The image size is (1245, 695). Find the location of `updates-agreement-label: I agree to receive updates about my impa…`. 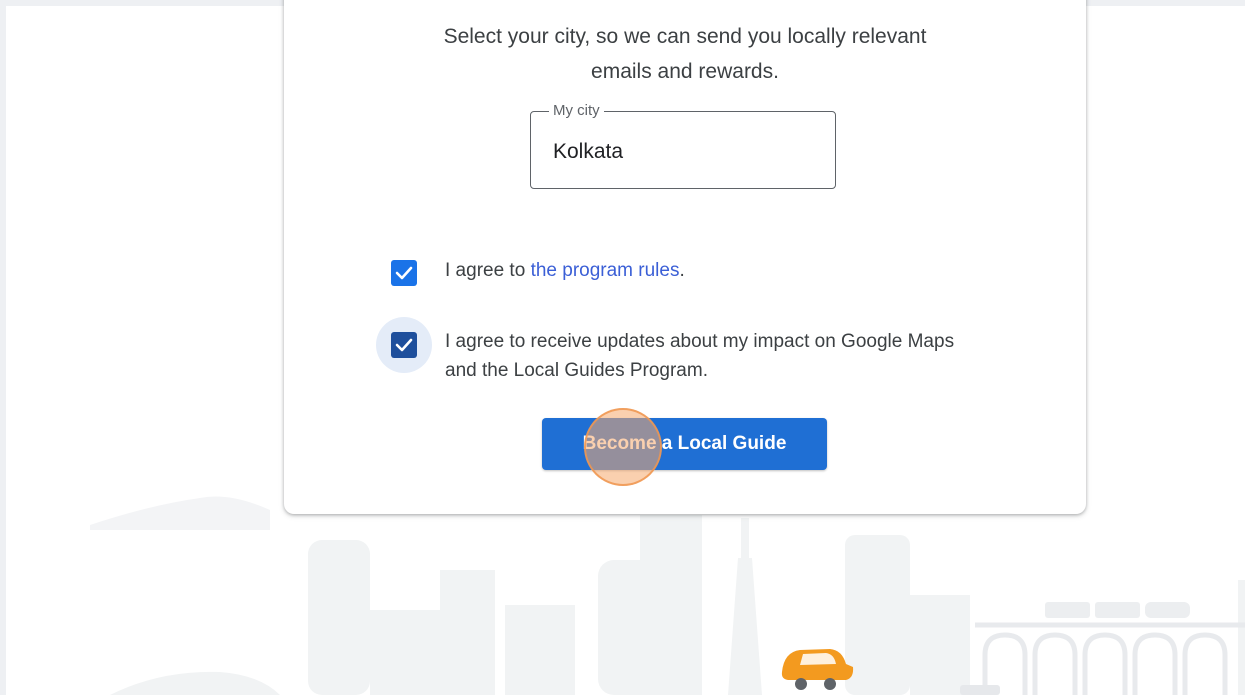

updates-agreement-label: I agree to receive updates about my impa… is located at coordinates (699, 356).